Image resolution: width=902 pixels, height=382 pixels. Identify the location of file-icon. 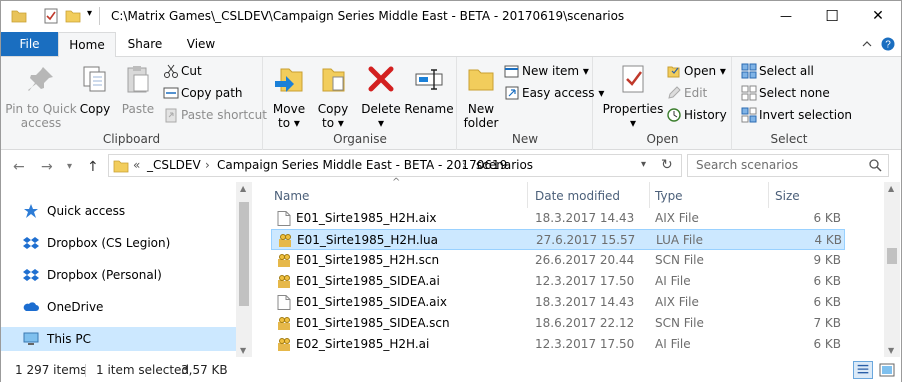
(284, 302).